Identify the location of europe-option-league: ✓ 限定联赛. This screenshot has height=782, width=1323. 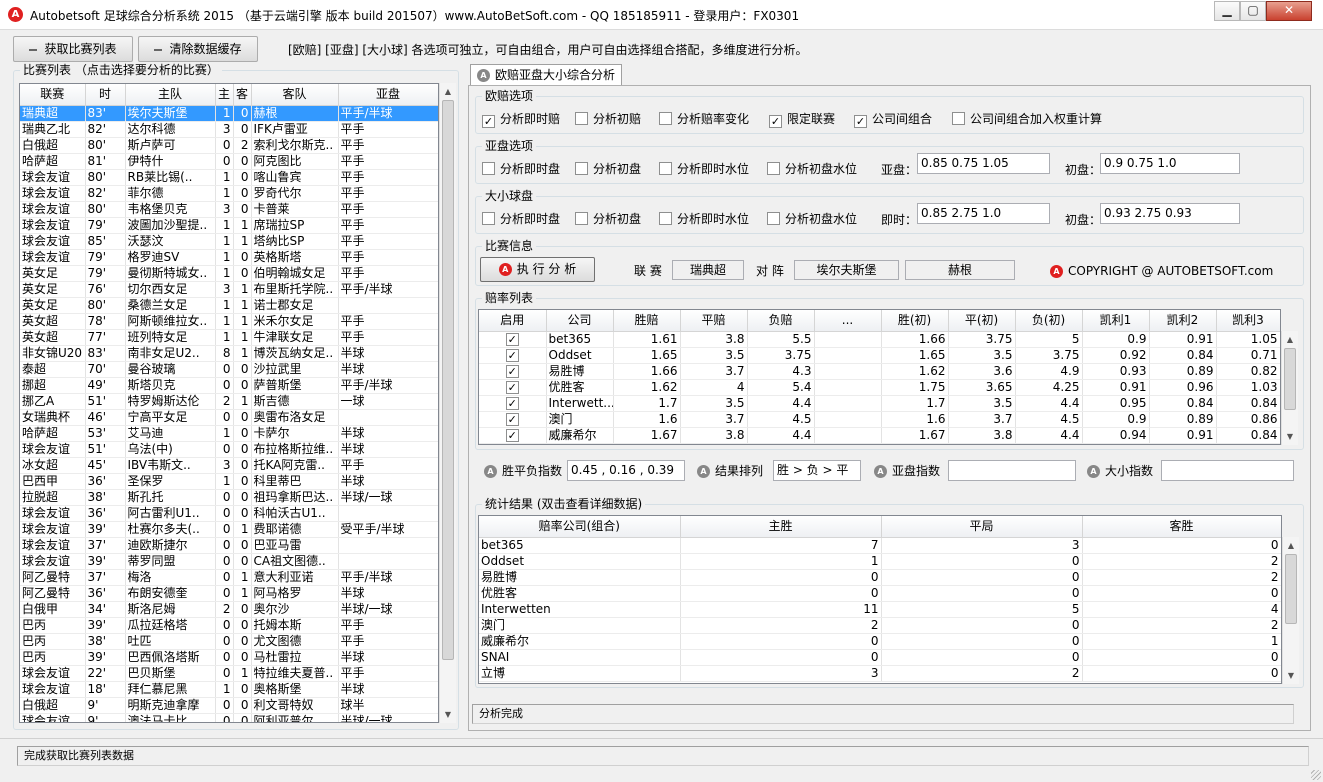
(802, 120).